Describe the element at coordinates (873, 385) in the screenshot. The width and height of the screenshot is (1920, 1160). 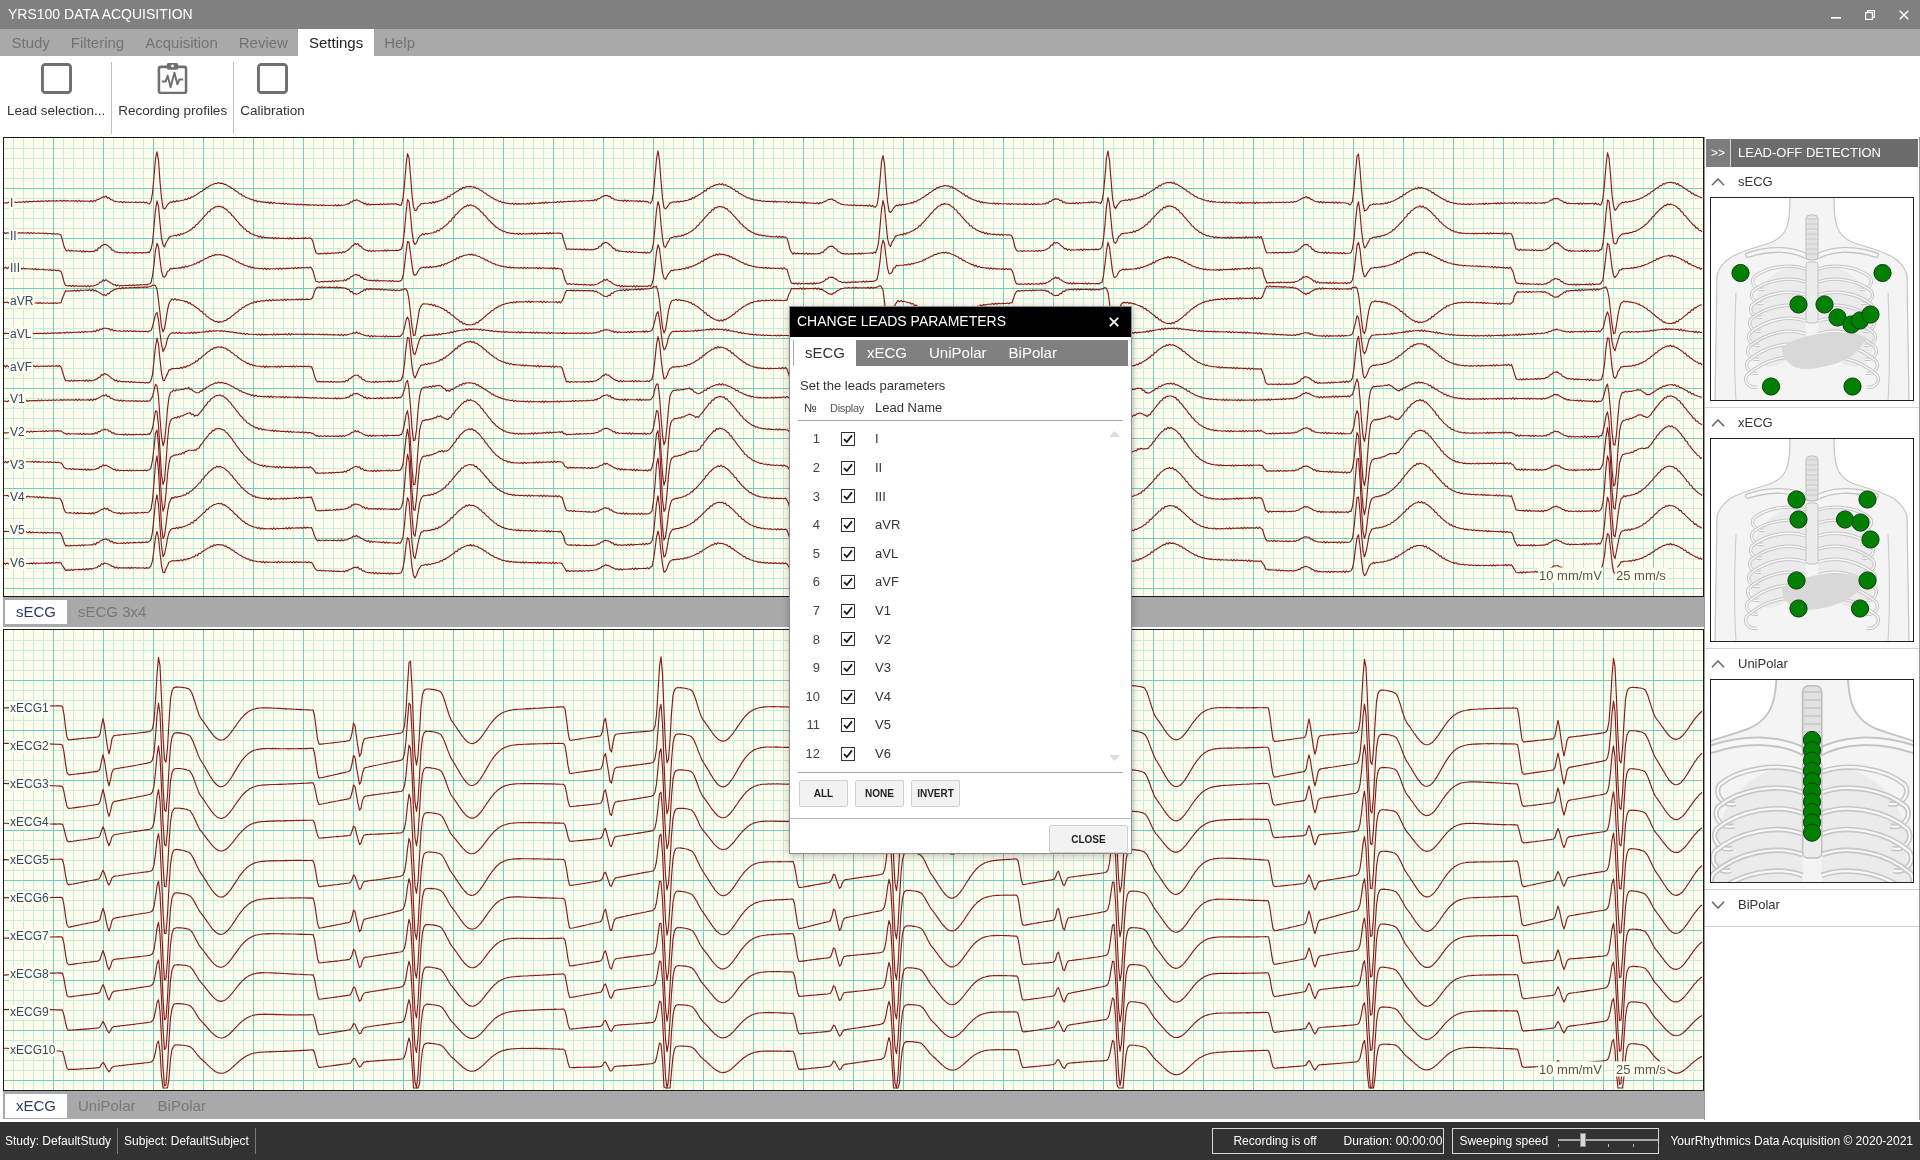
I see `instruction-text: Set the leads parameters` at that location.